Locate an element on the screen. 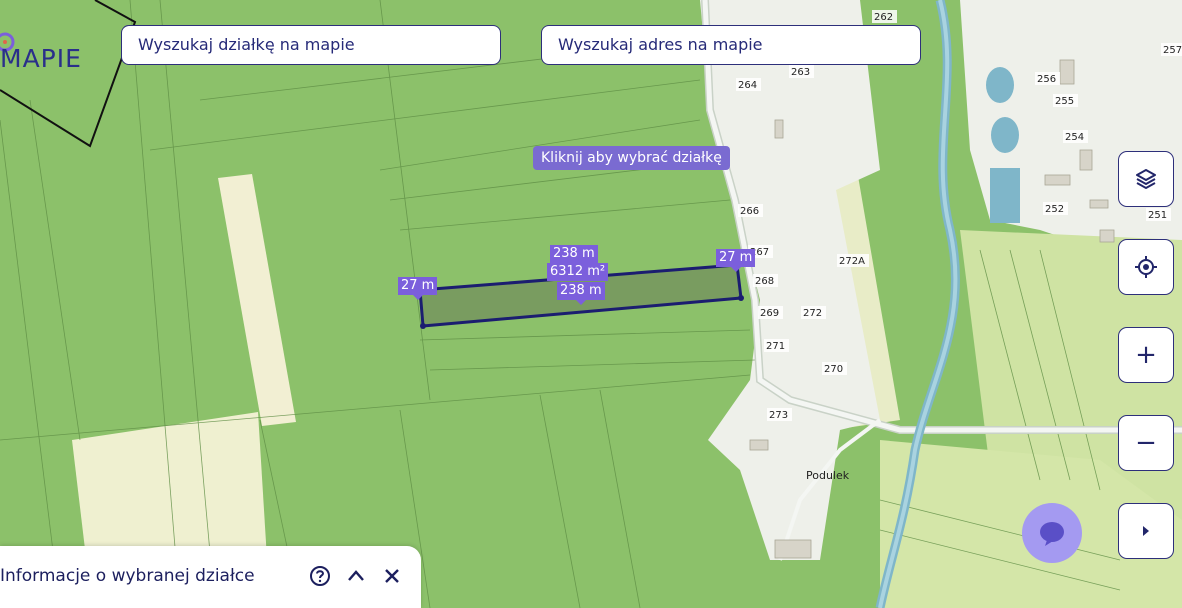  house-number-label: 266 is located at coordinates (749, 211).